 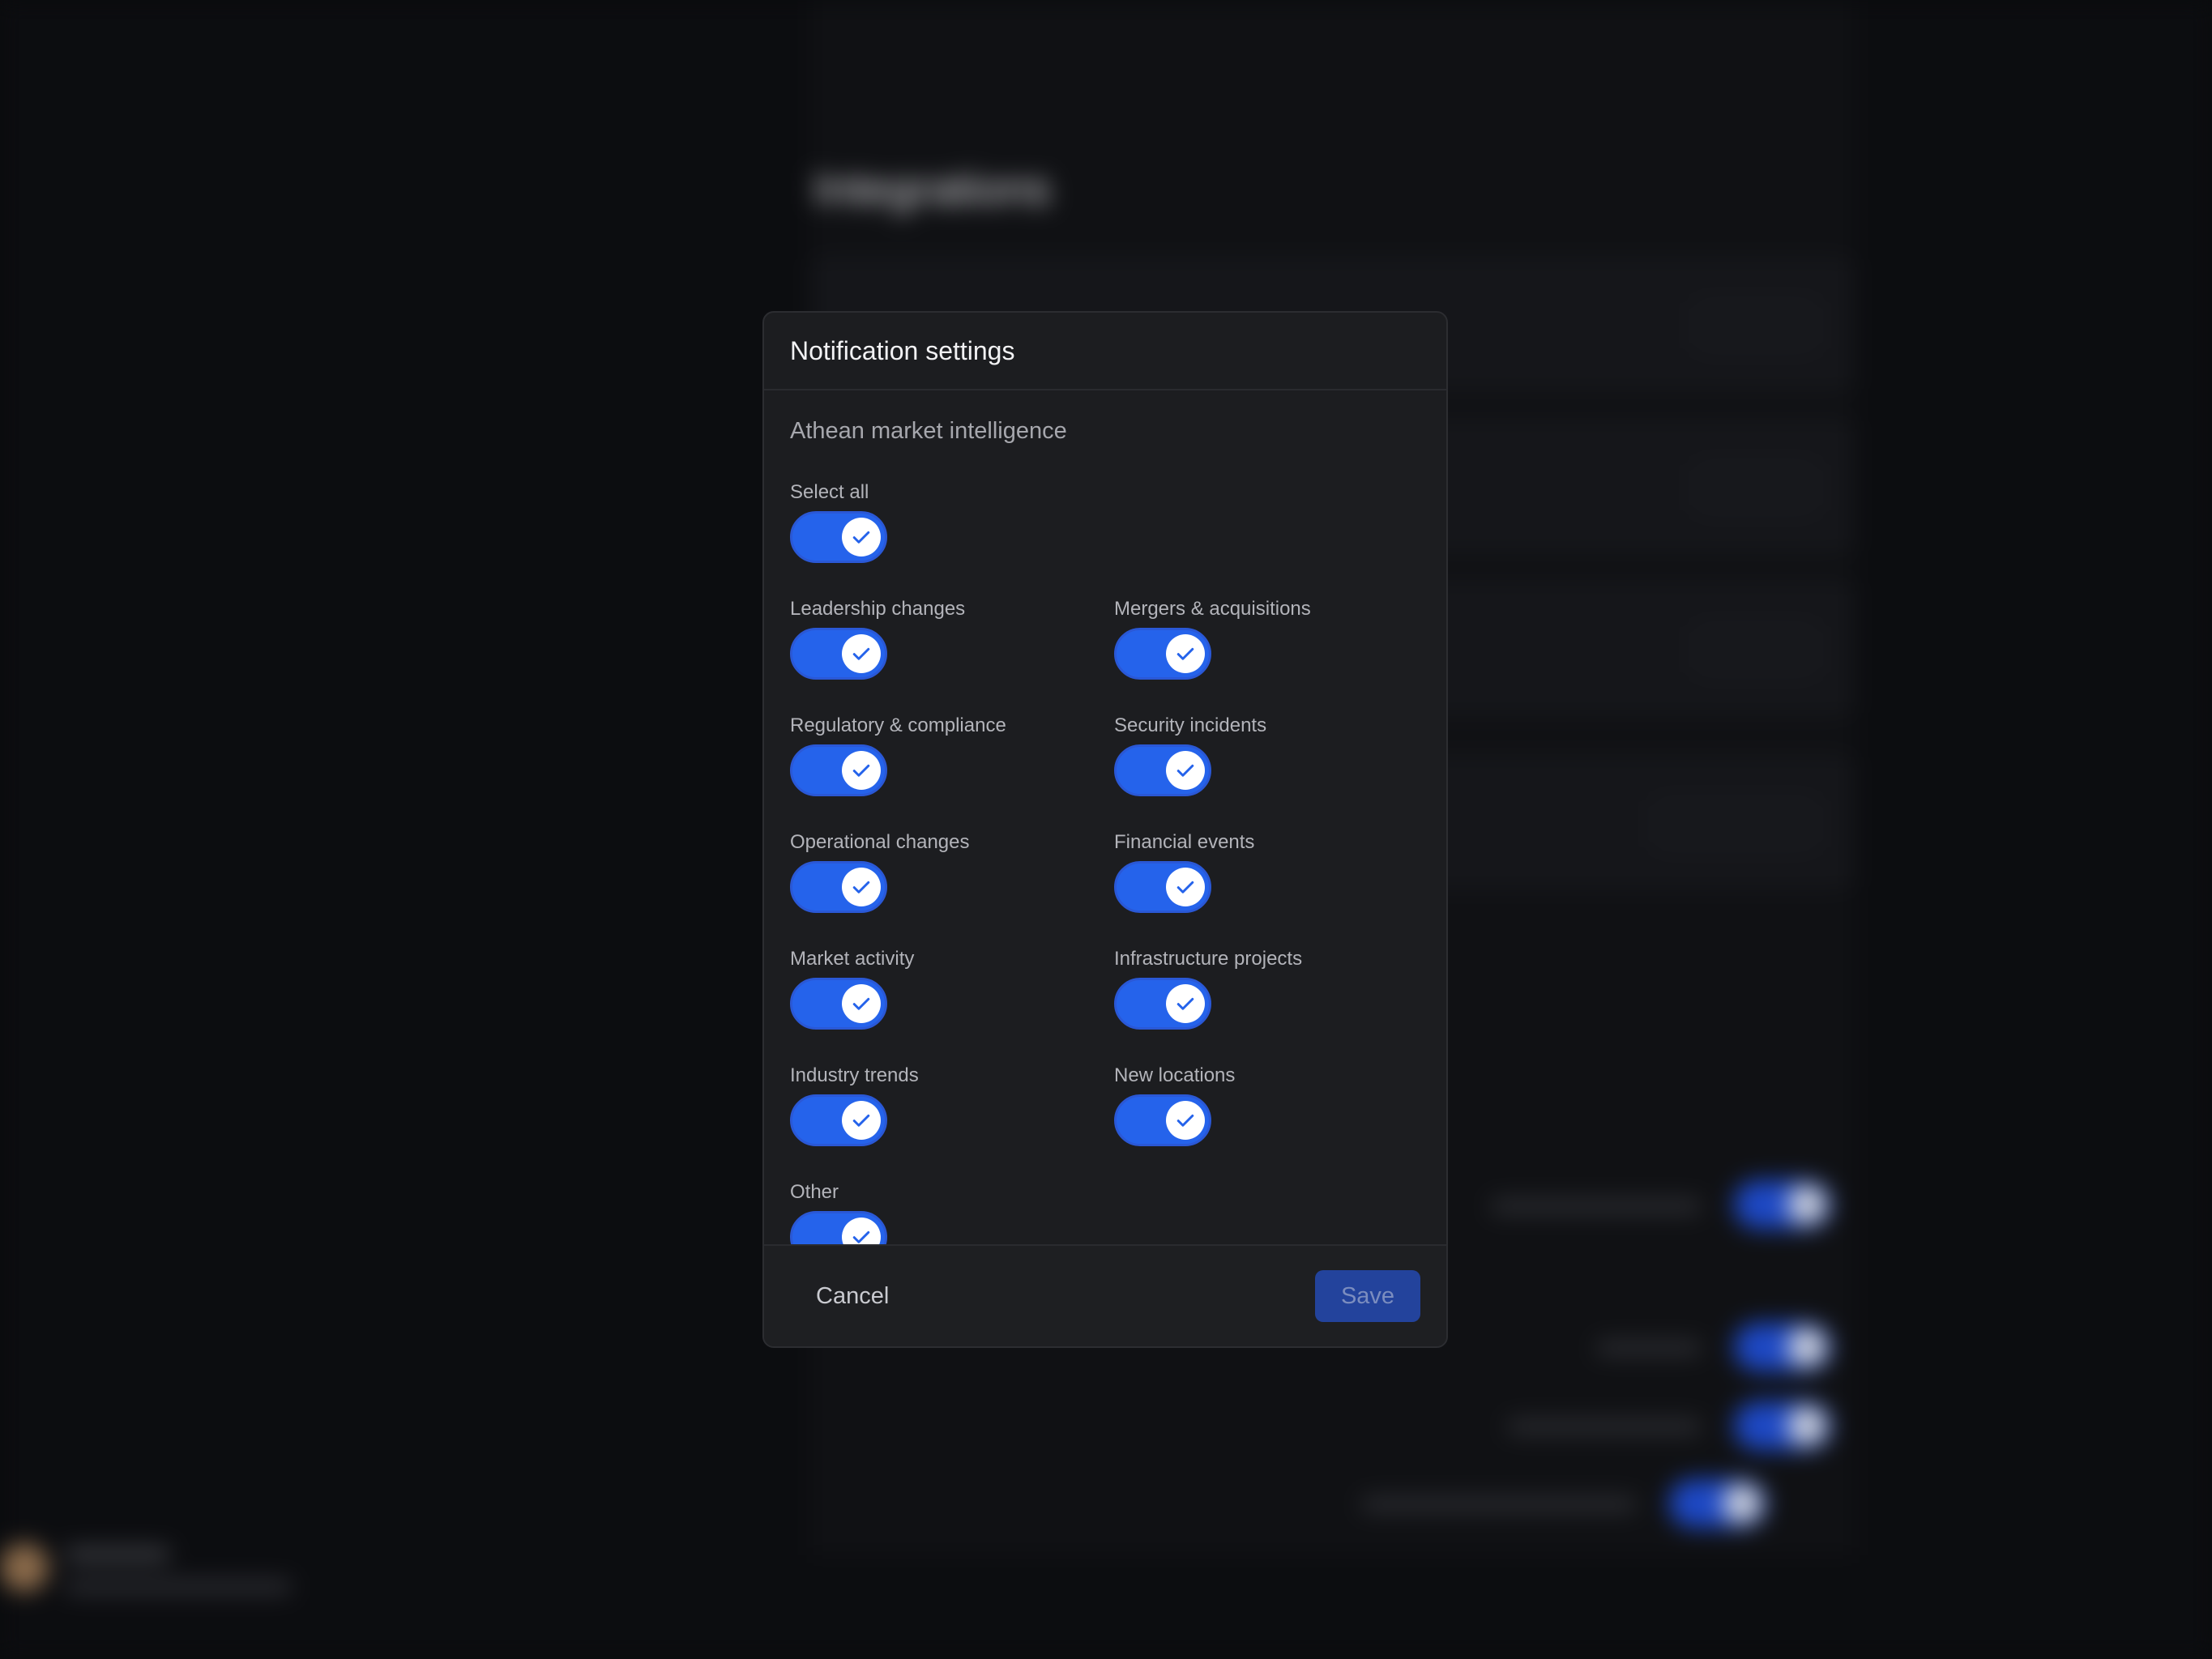 I want to click on market-activity-toggle, so click(x=838, y=1004).